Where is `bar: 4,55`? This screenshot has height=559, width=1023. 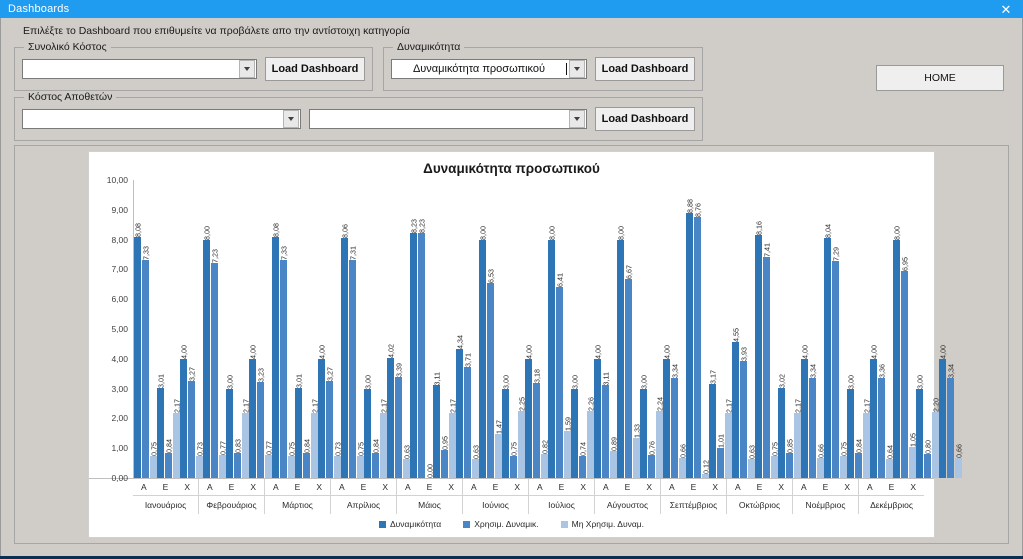 bar: 4,55 is located at coordinates (735, 329).